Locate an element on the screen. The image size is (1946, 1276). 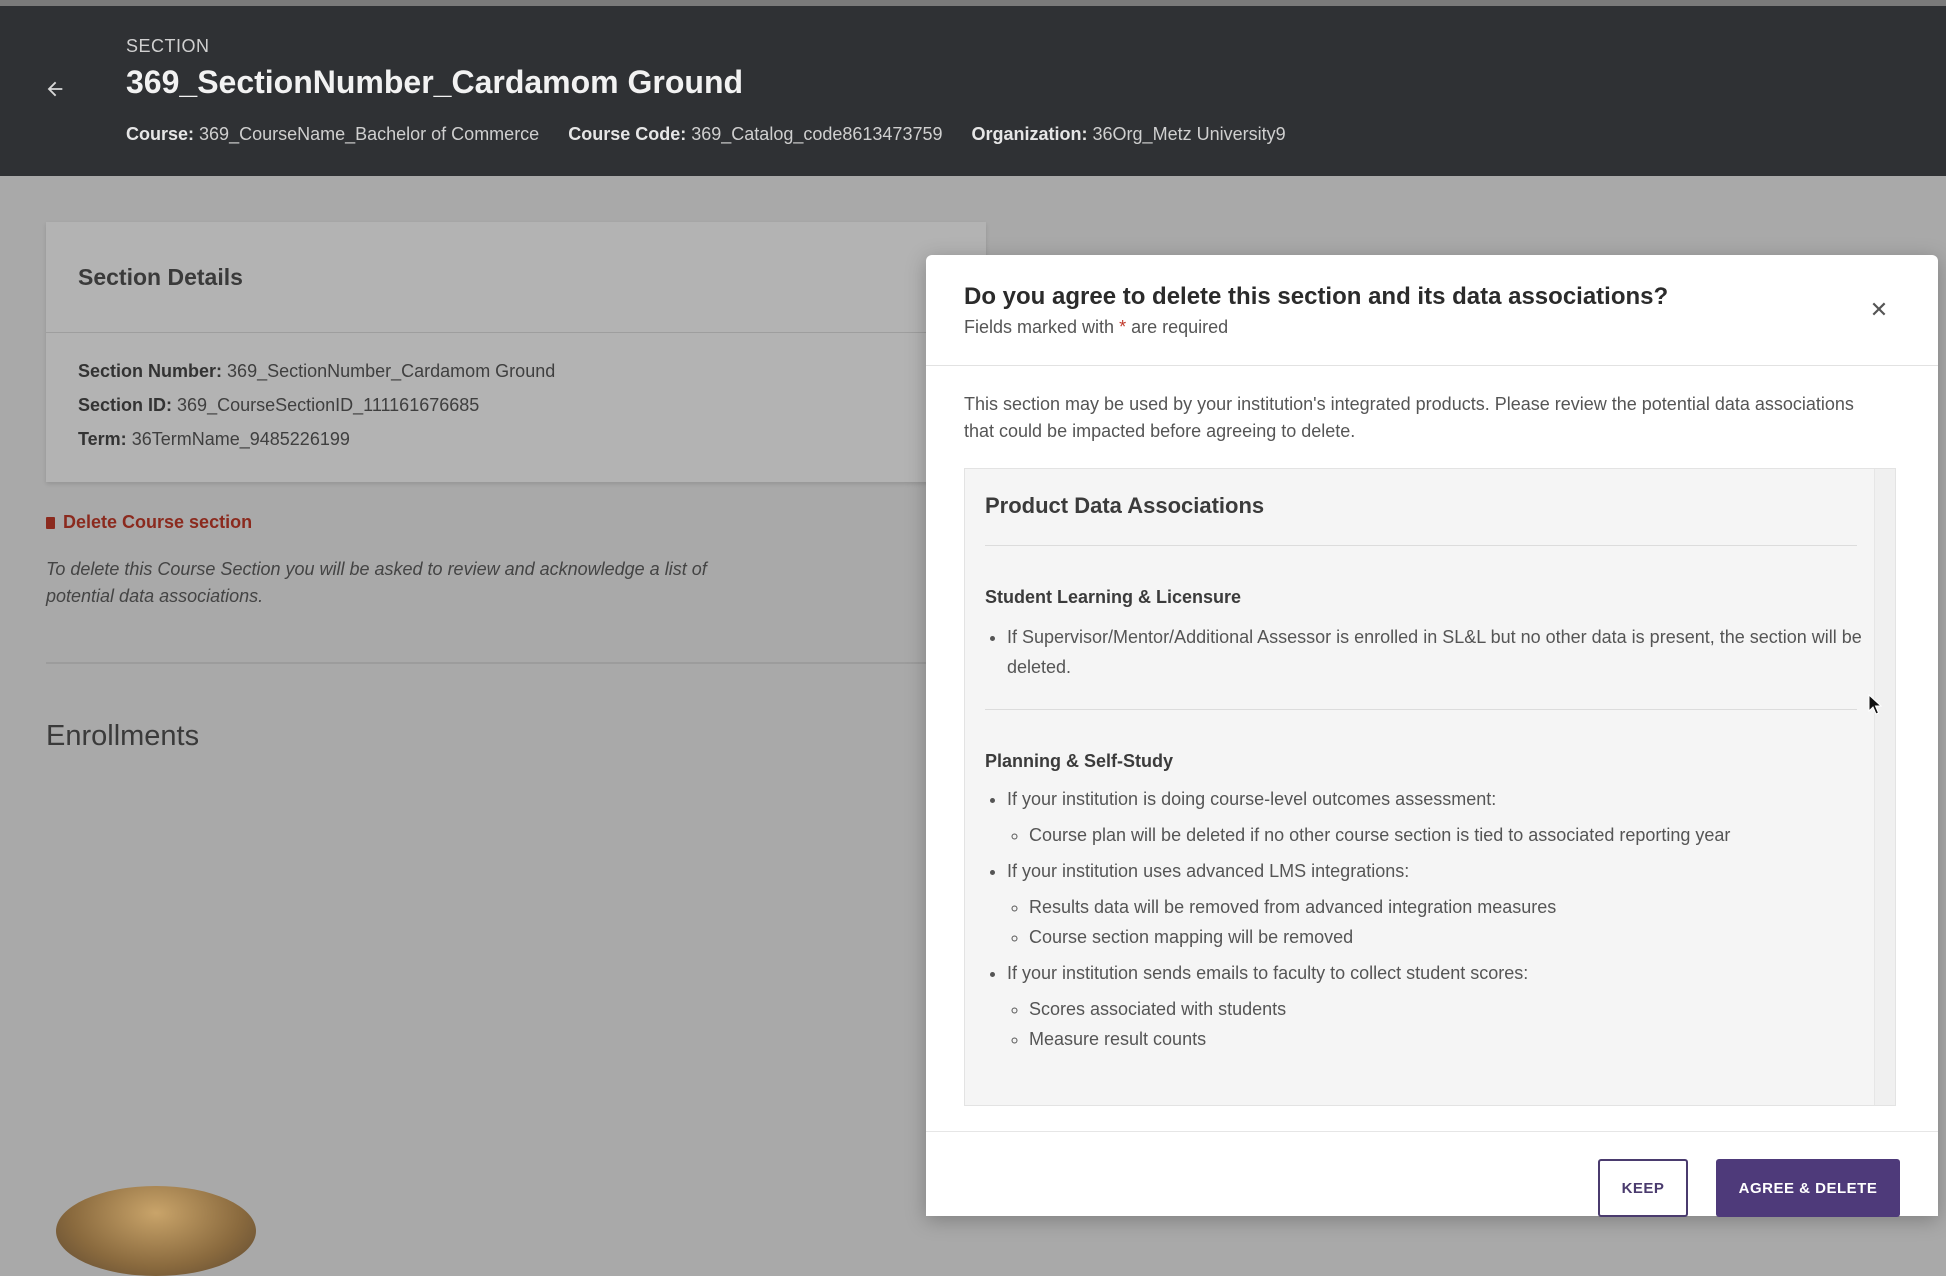
term-row: Term: 36TermName_9485226199 is located at coordinates (516, 439).